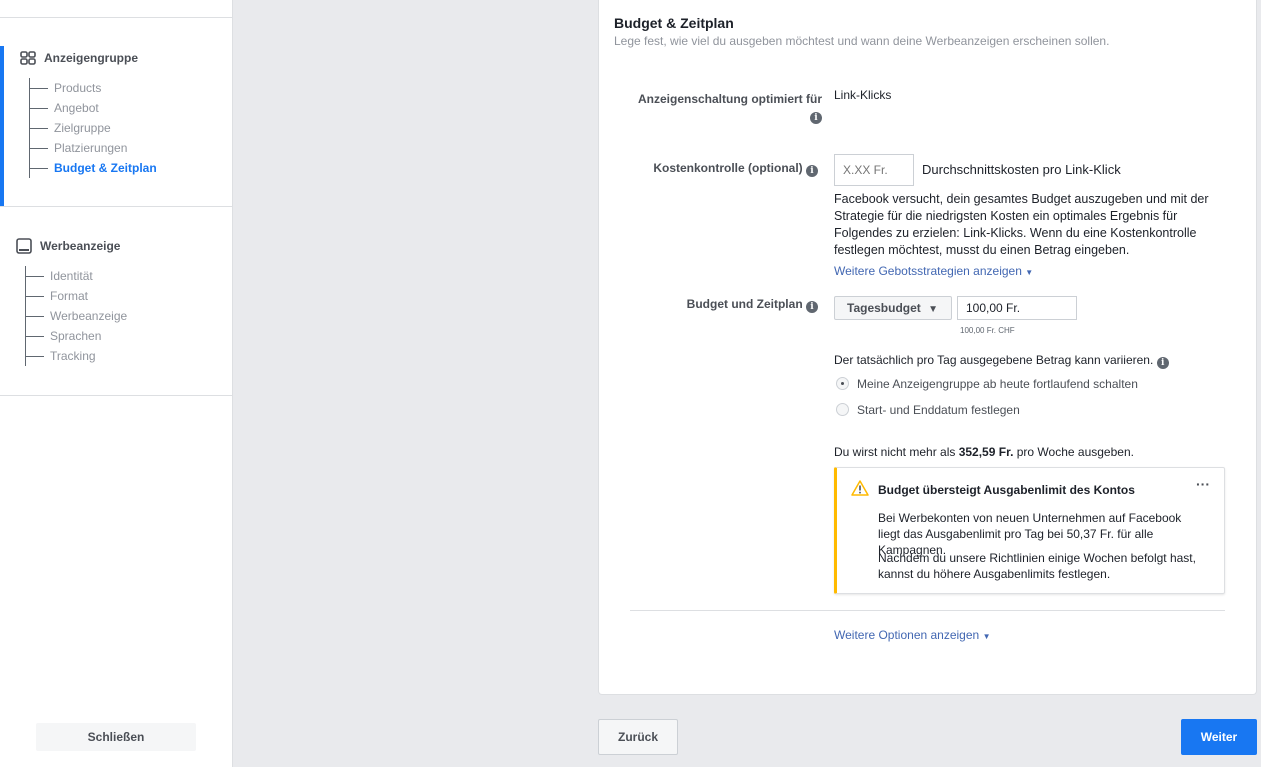 This screenshot has height=767, width=1261. Describe the element at coordinates (674, 23) in the screenshot. I see `page-title: Budget & Zeitplan` at that location.